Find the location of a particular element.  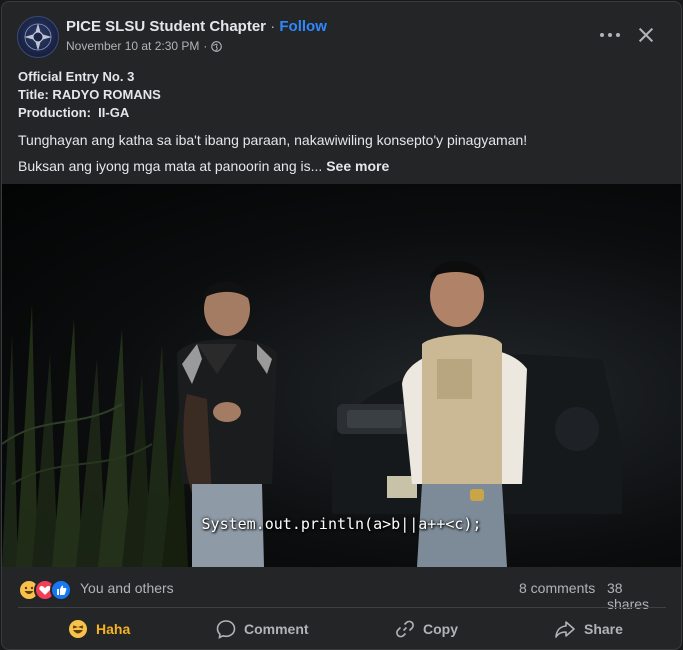

reactions-summary: You and others 8 comments 38 shares is located at coordinates (342, 593).